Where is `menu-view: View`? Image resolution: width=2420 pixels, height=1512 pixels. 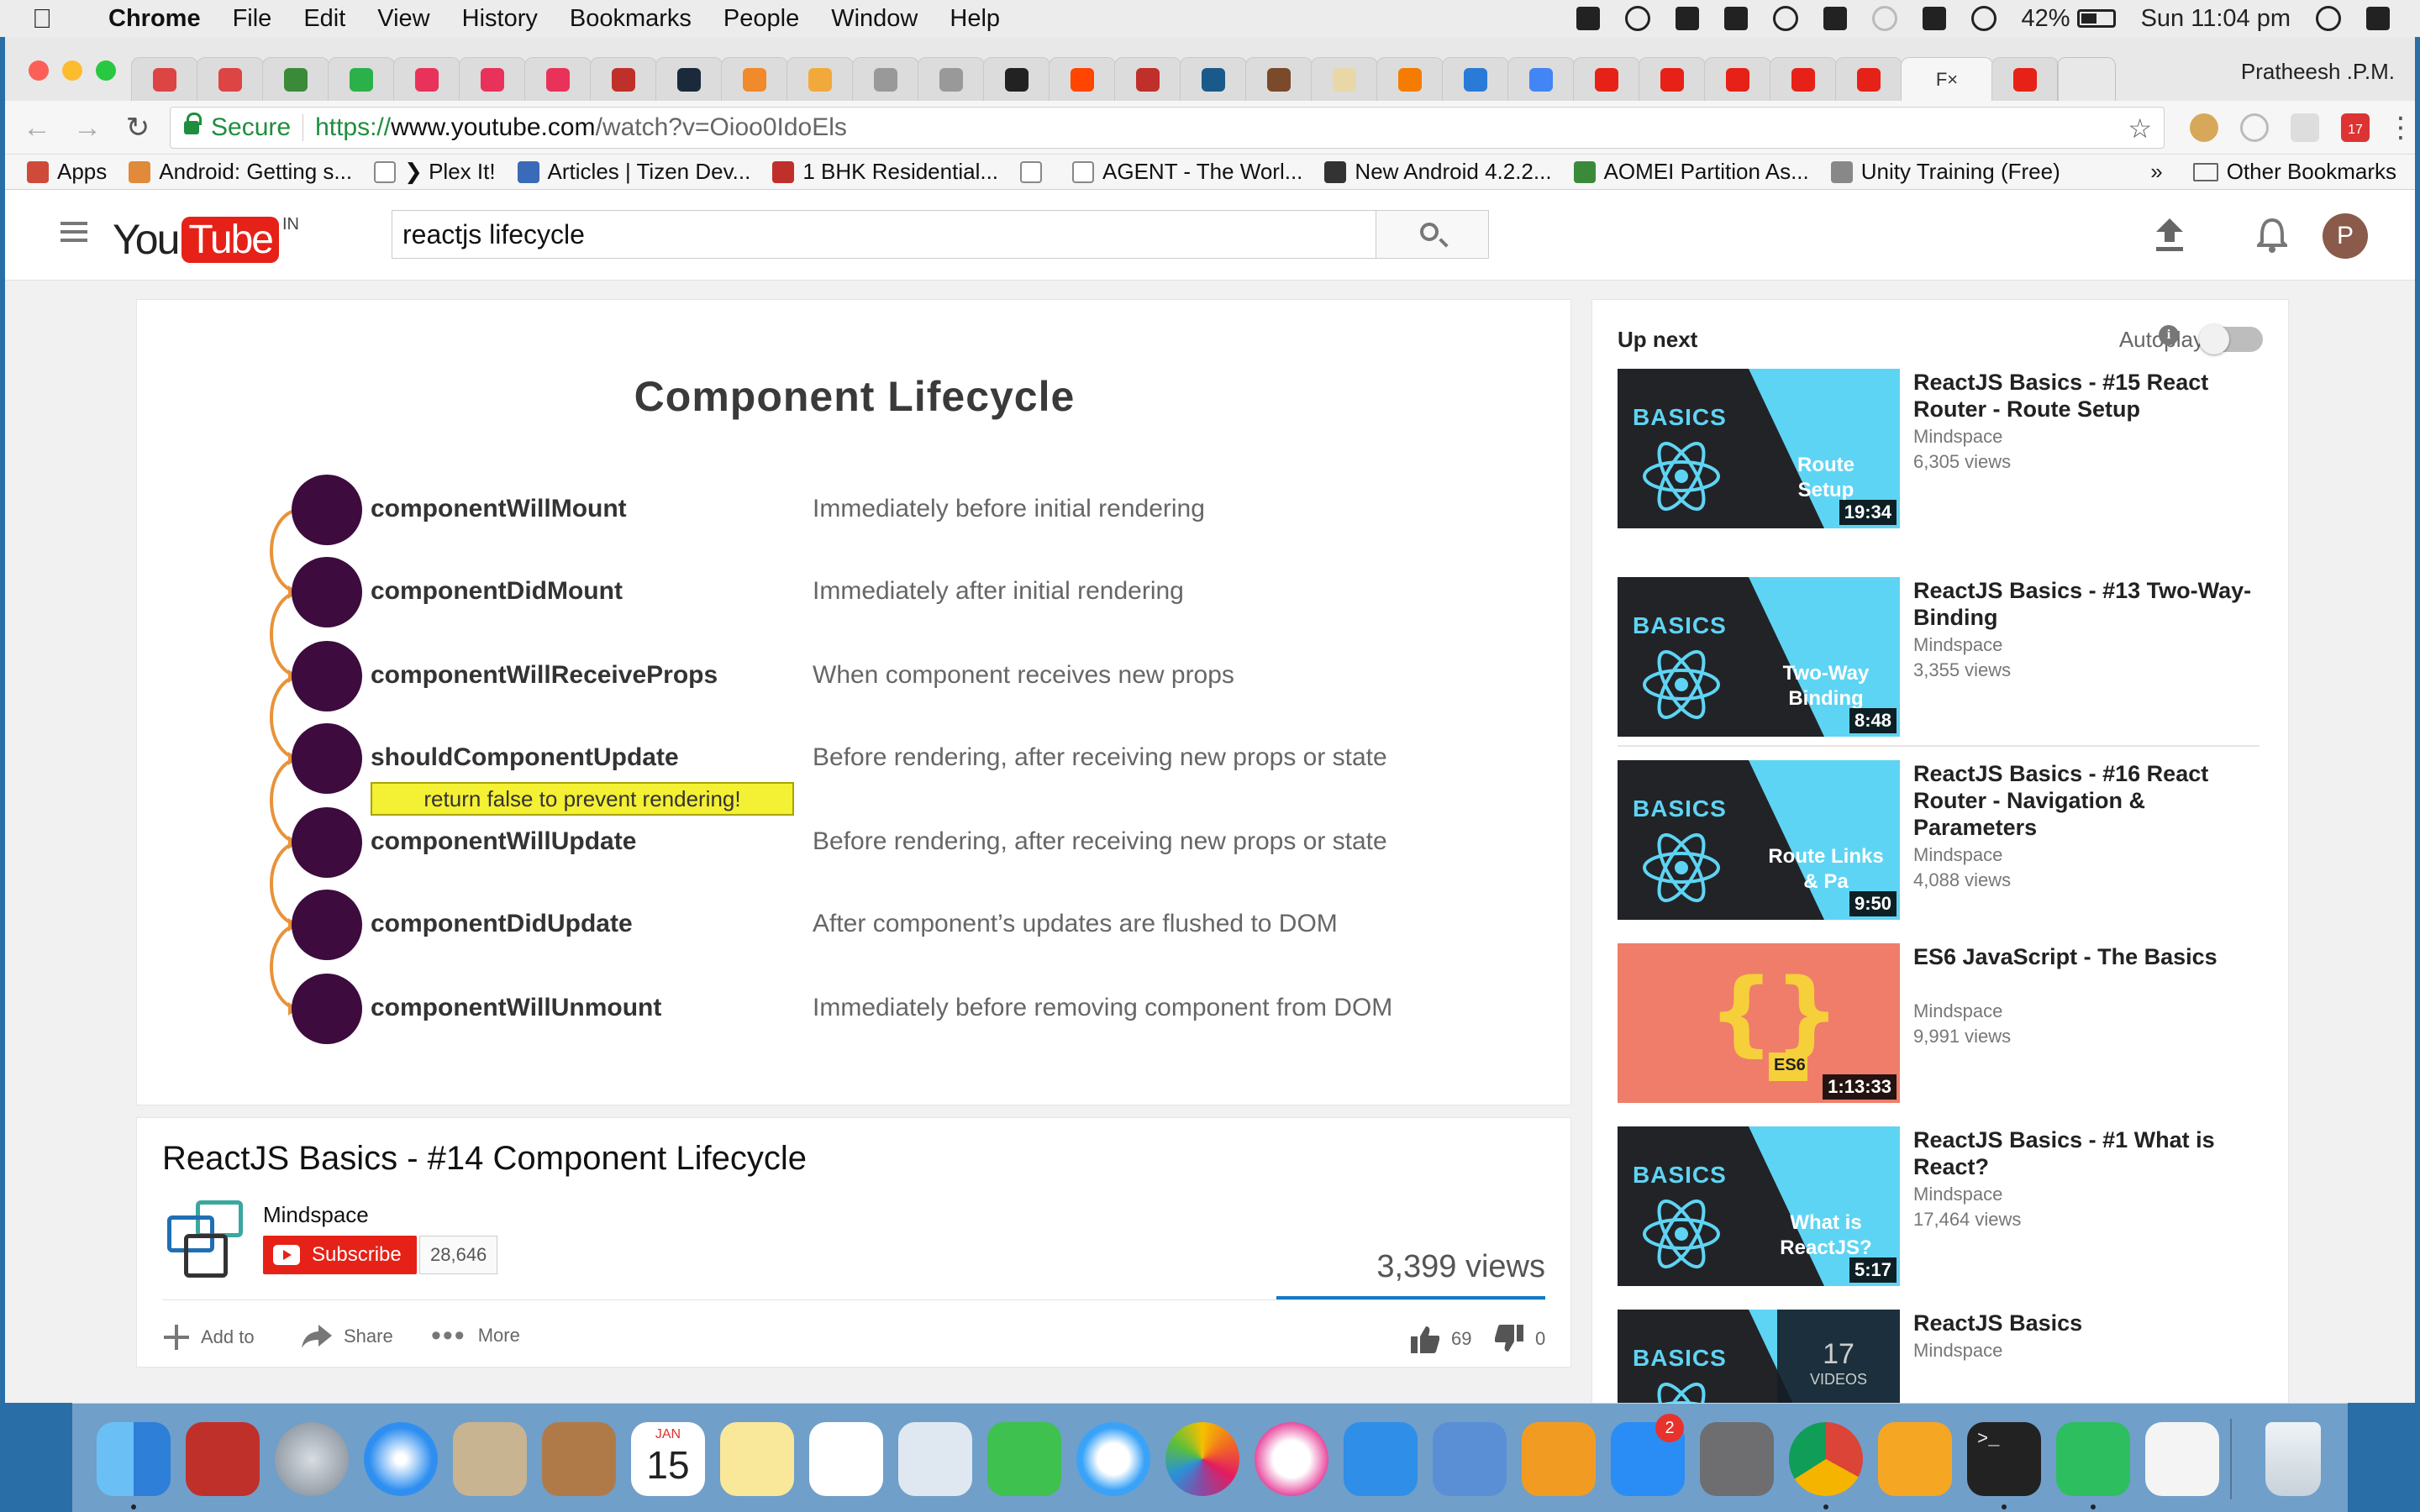 menu-view: View is located at coordinates (403, 19).